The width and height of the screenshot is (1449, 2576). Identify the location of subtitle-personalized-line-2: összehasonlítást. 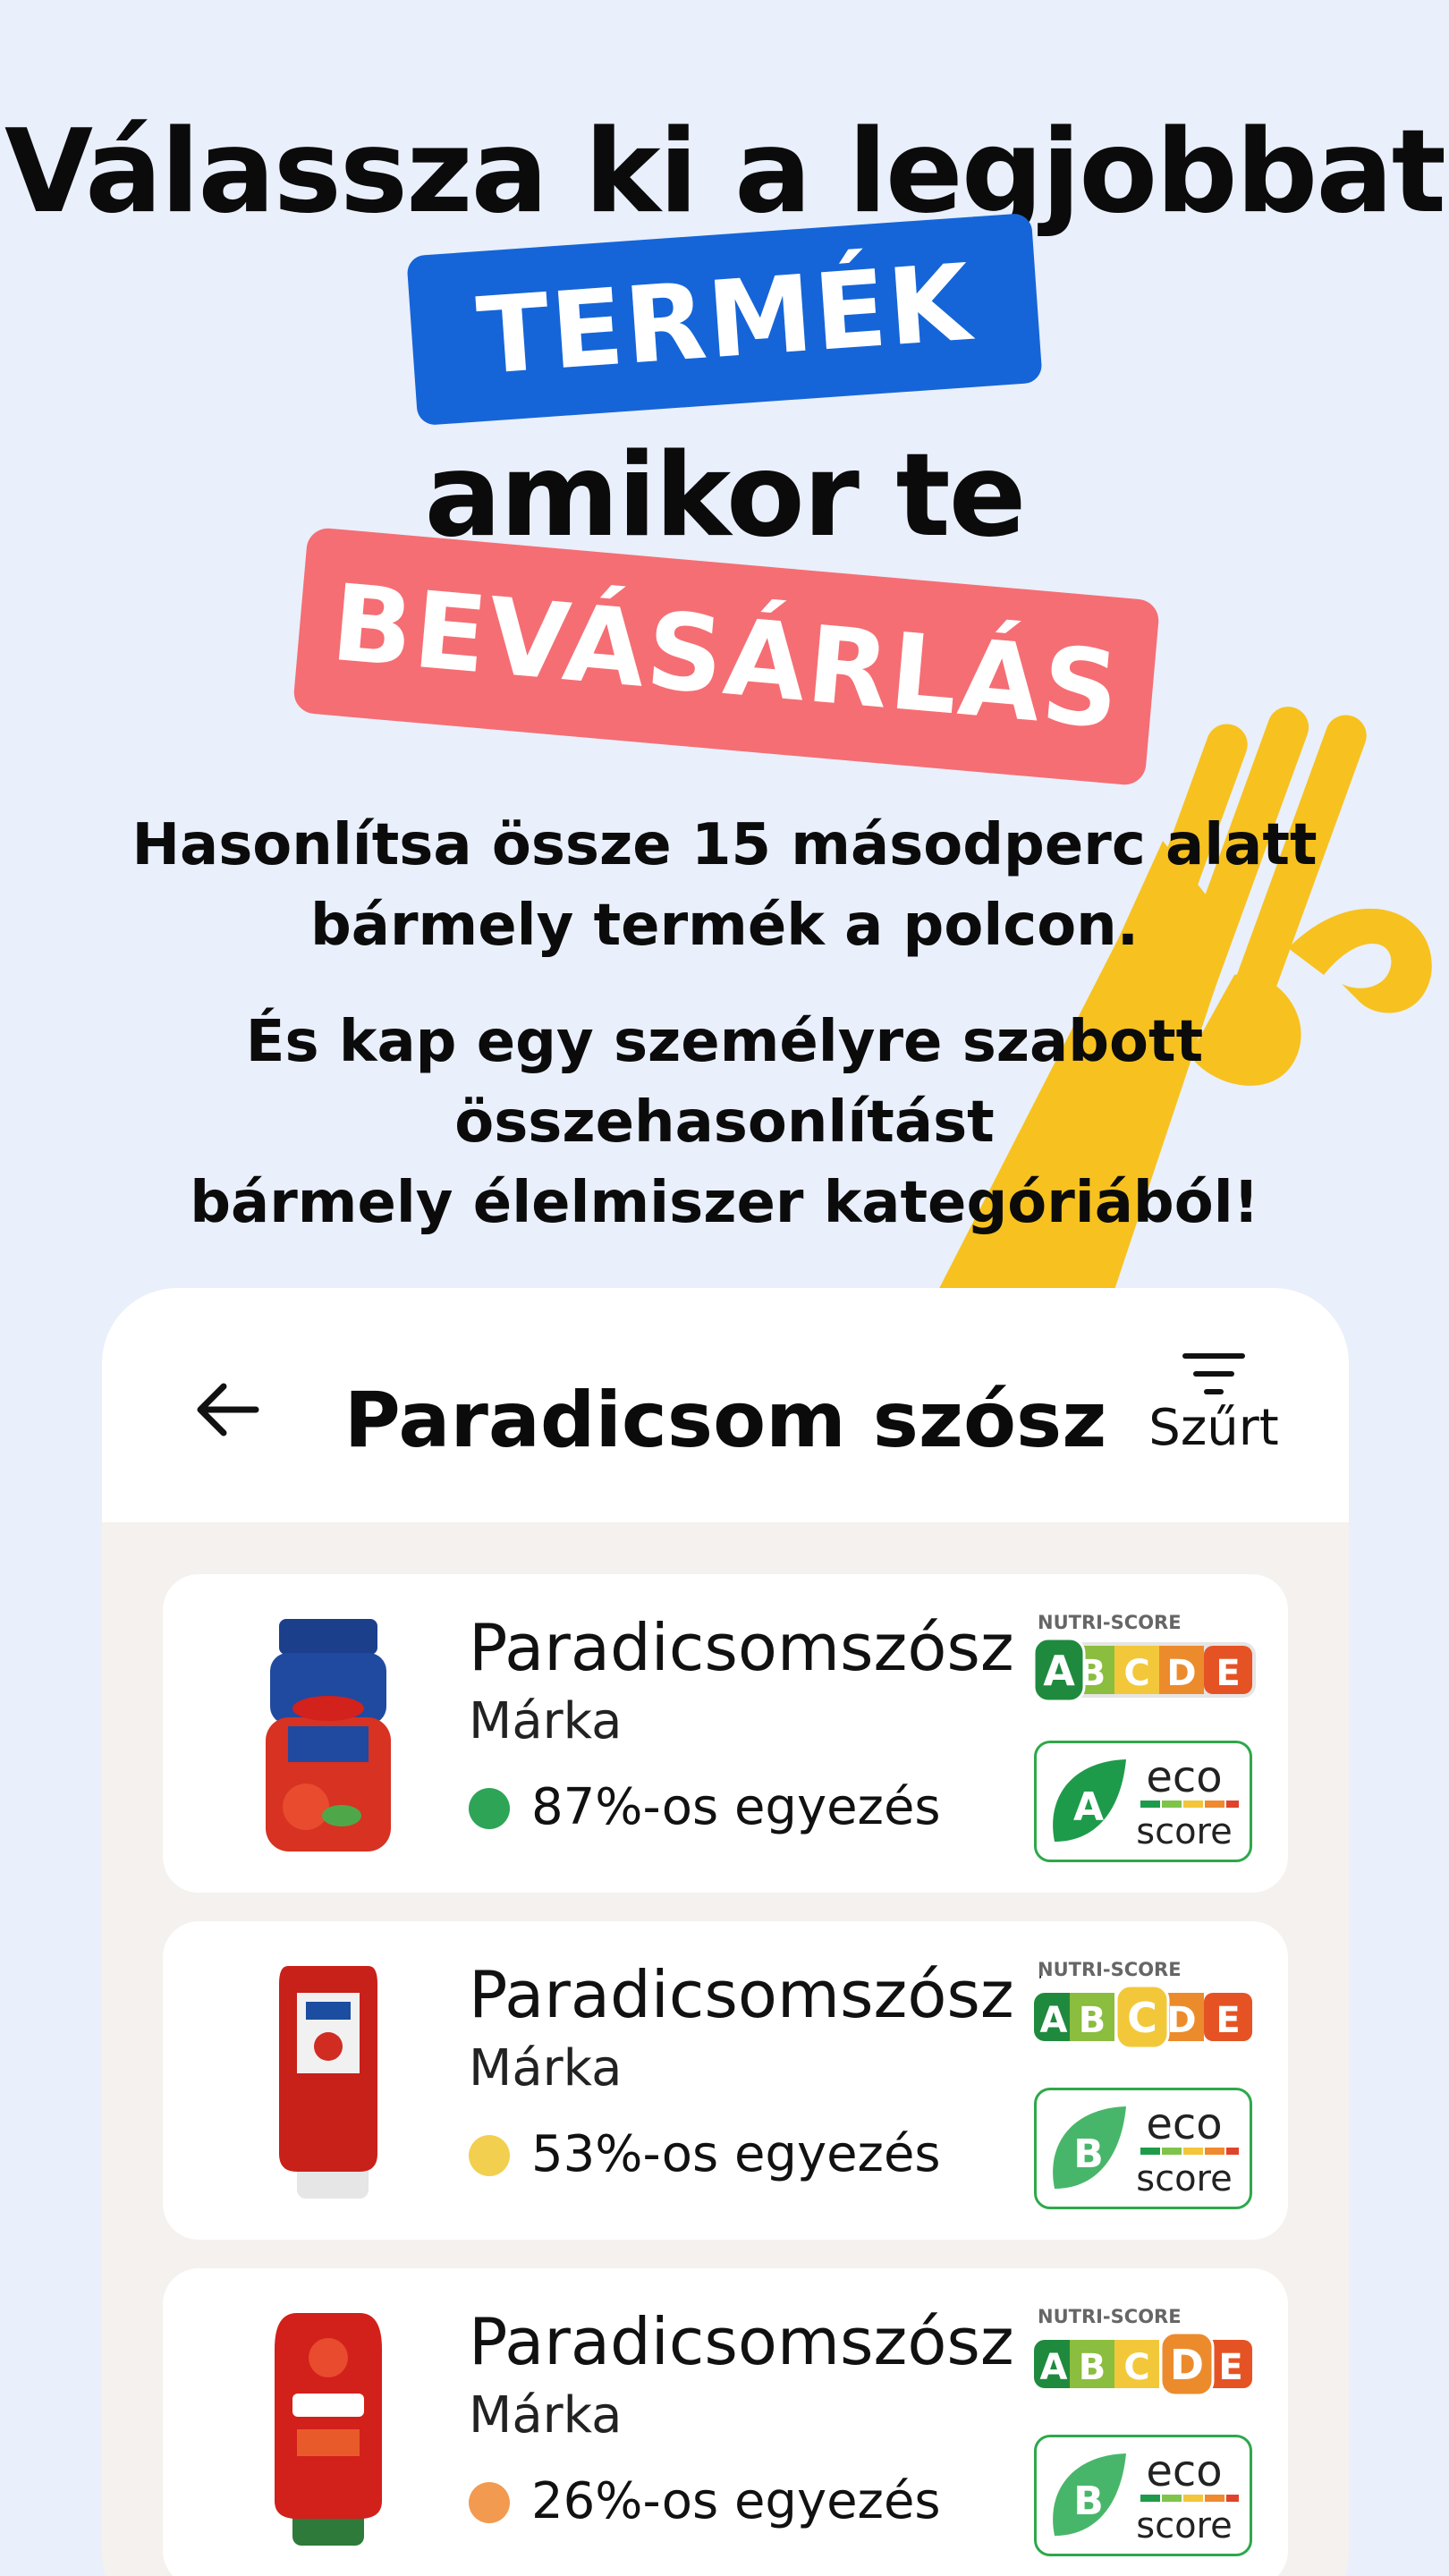
(724, 1122).